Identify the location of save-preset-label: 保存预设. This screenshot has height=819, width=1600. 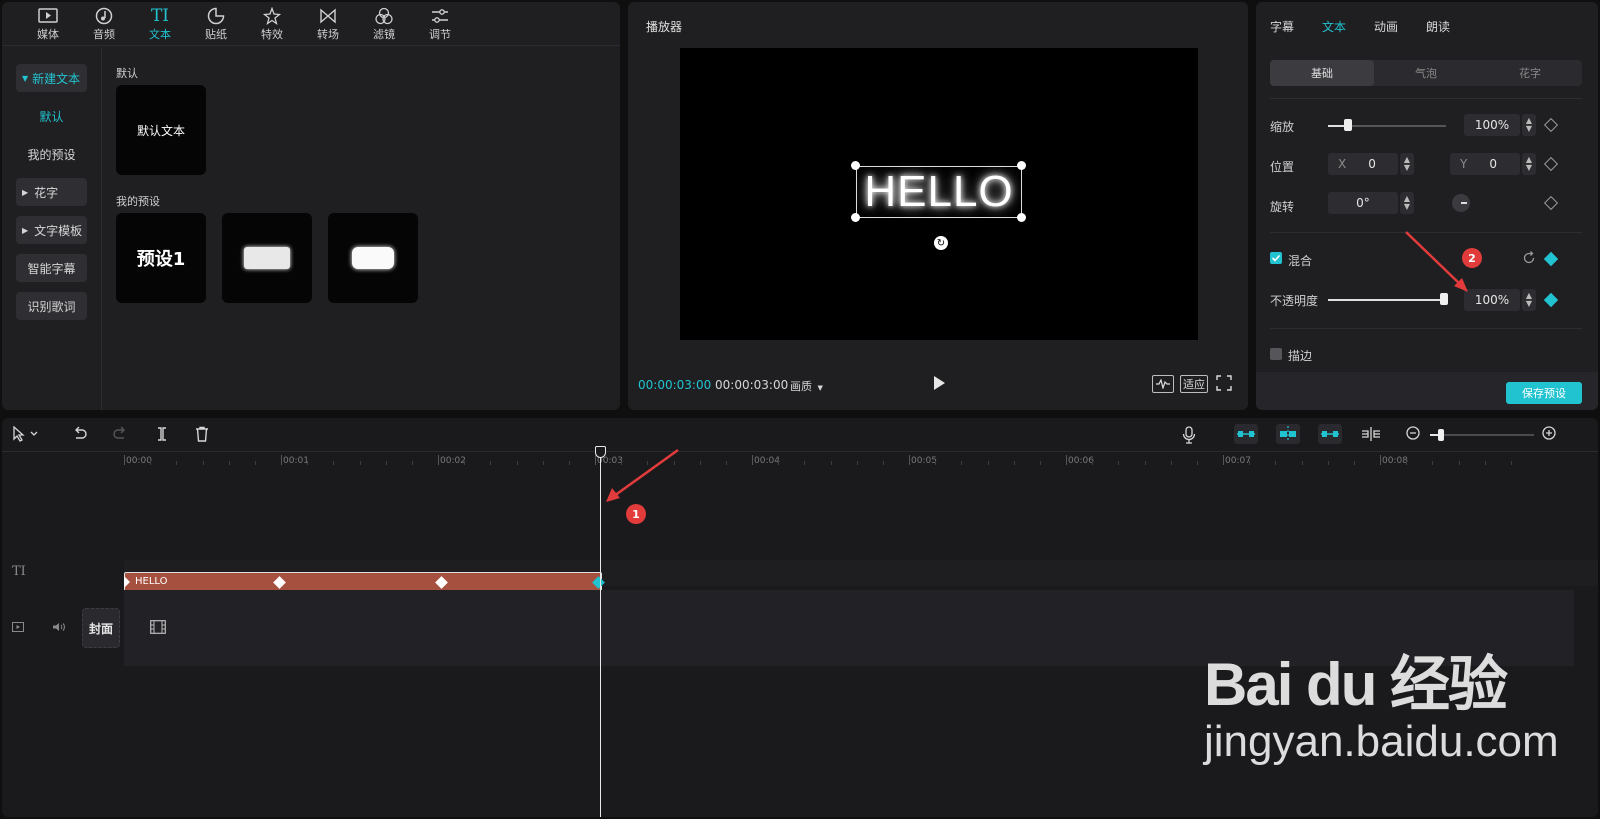
(1544, 393).